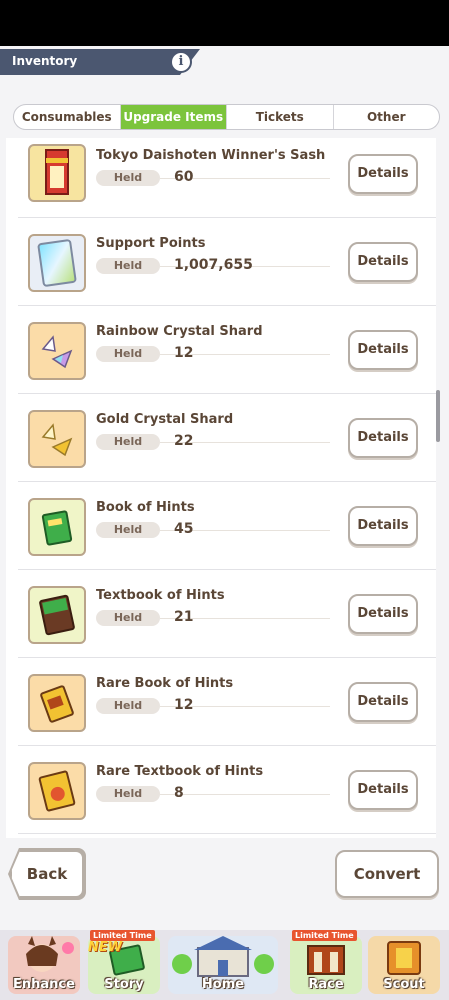 Image resolution: width=449 pixels, height=1000 pixels. I want to click on info-icon: i, so click(181, 62).